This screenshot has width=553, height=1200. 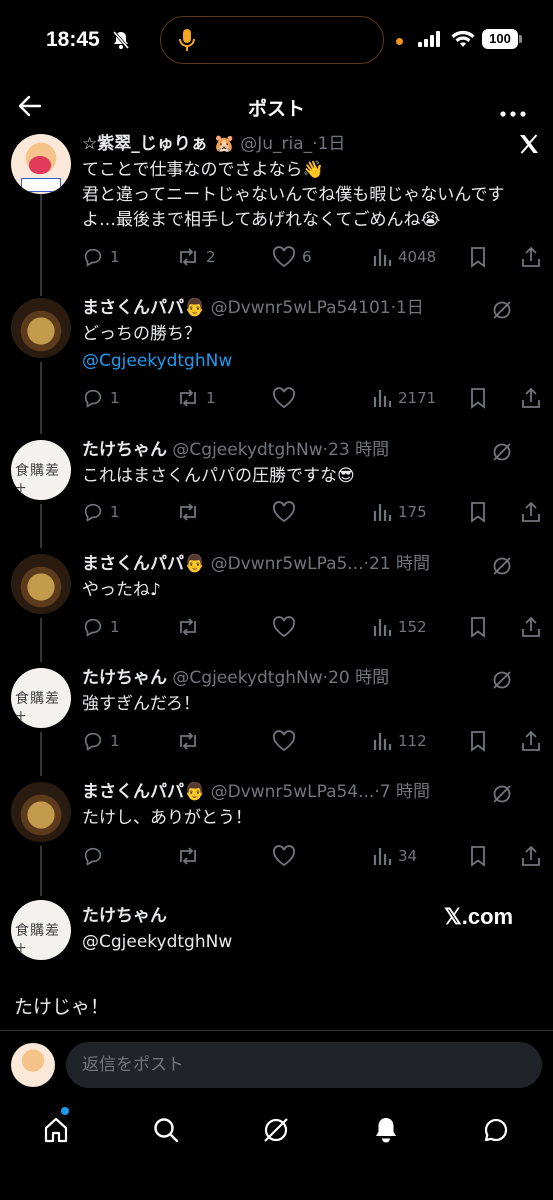 I want to click on home-icon, so click(x=56, y=1130).